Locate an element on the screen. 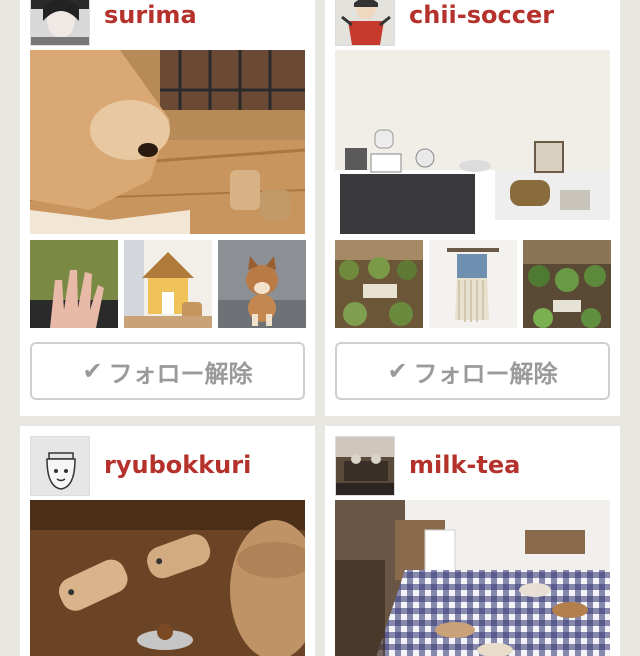  username-link: chii-soccer is located at coordinates (481, 15).